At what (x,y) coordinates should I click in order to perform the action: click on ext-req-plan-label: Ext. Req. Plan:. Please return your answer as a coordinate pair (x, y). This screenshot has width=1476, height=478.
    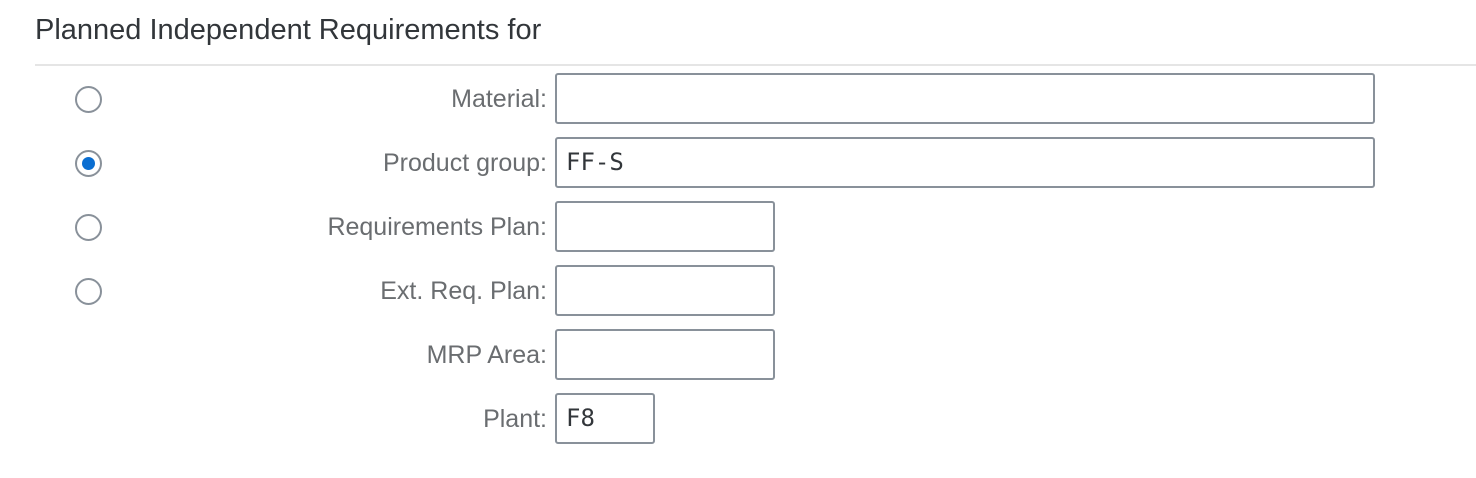
    Looking at the image, I should click on (463, 291).